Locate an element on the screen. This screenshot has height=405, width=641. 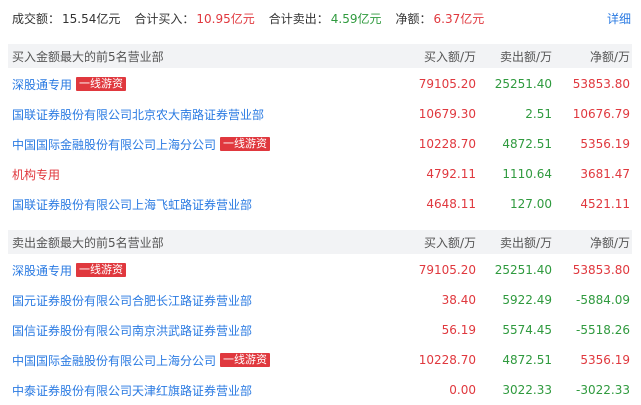
buy-total-value: 10.95亿元 is located at coordinates (225, 18).